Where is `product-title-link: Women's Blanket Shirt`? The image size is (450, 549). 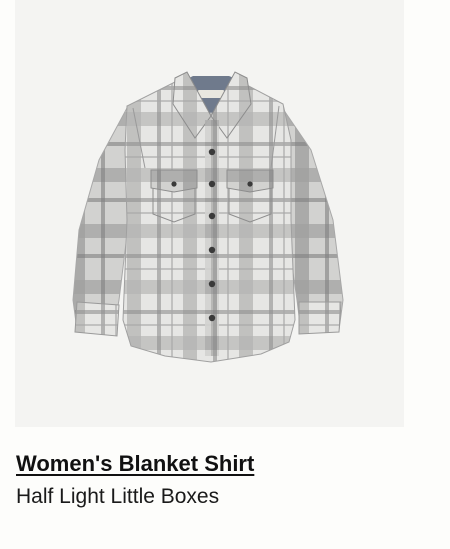
product-title-link: Women's Blanket Shirt is located at coordinates (135, 464).